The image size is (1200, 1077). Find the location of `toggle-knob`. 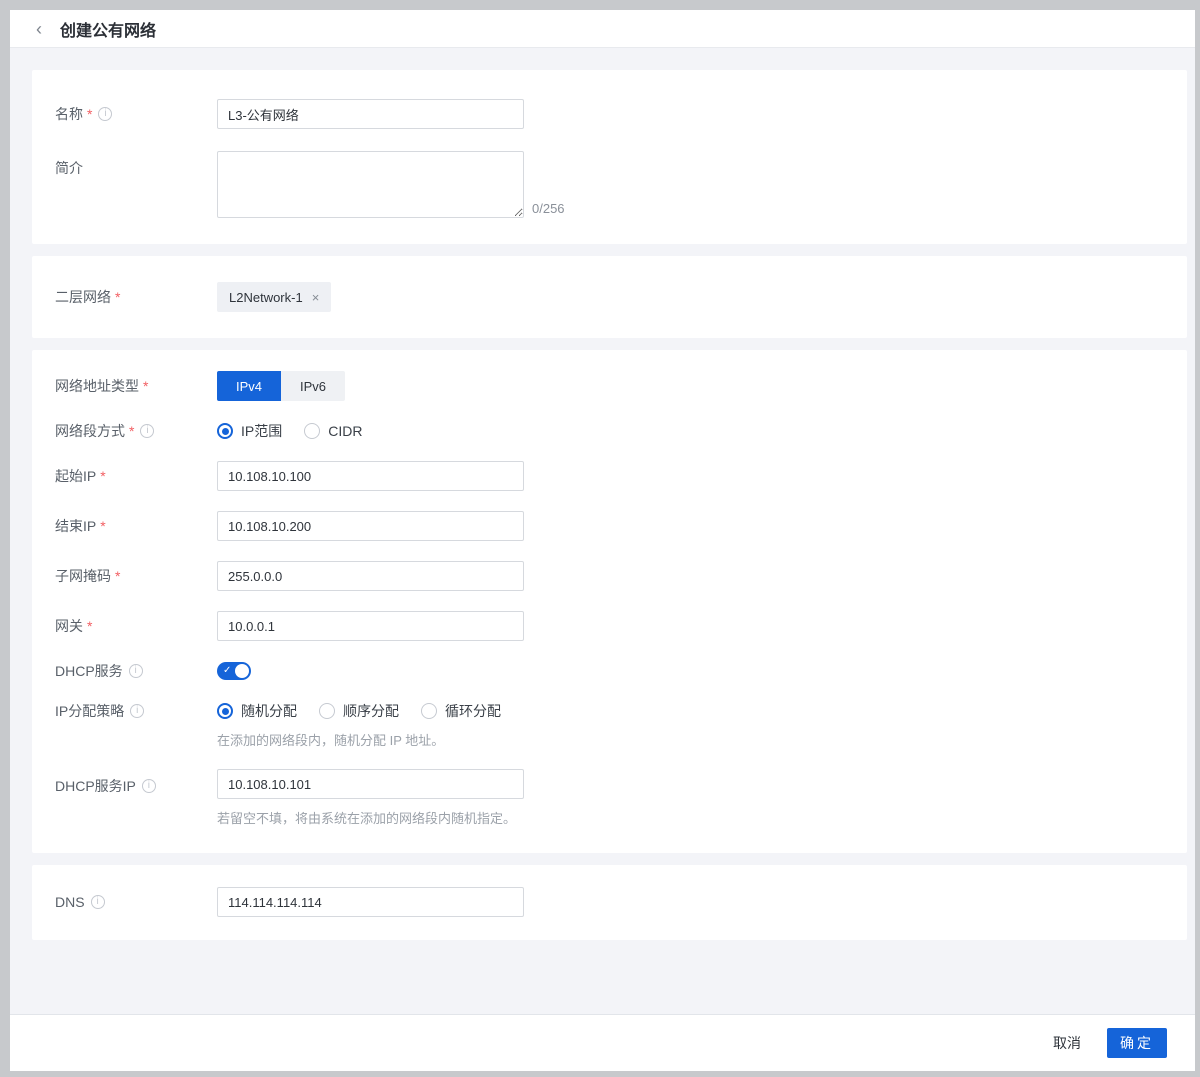

toggle-knob is located at coordinates (242, 671).